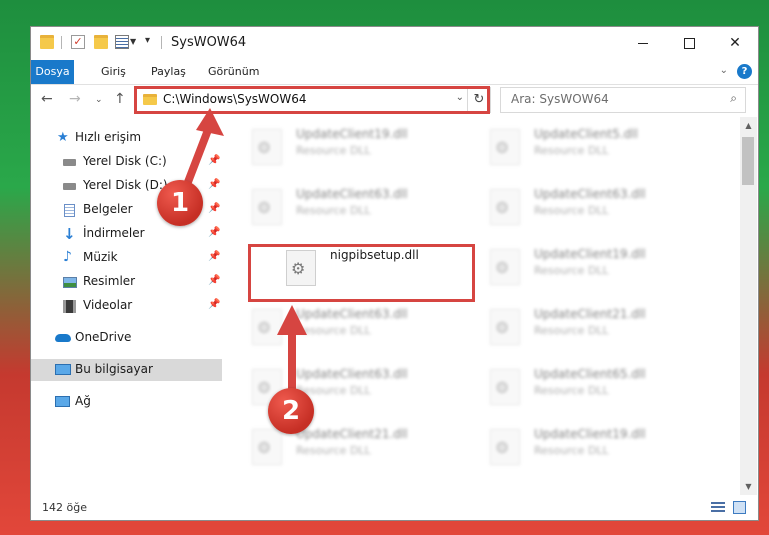  Describe the element at coordinates (204, 147) in the screenshot. I see `arrow-to-address` at that location.